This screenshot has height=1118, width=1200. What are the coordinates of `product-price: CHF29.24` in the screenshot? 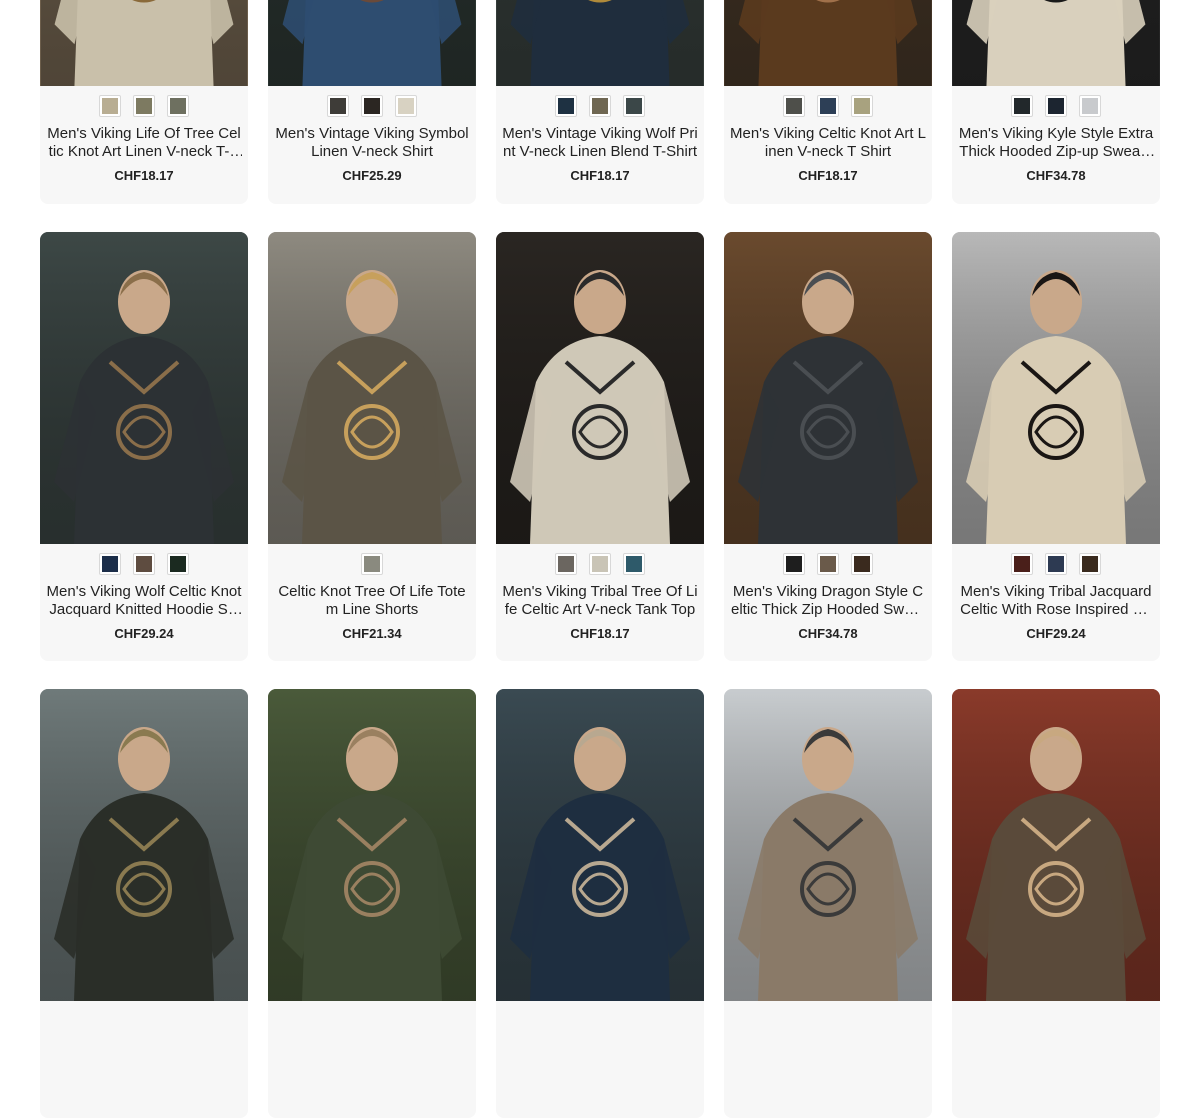 It's located at (1056, 633).